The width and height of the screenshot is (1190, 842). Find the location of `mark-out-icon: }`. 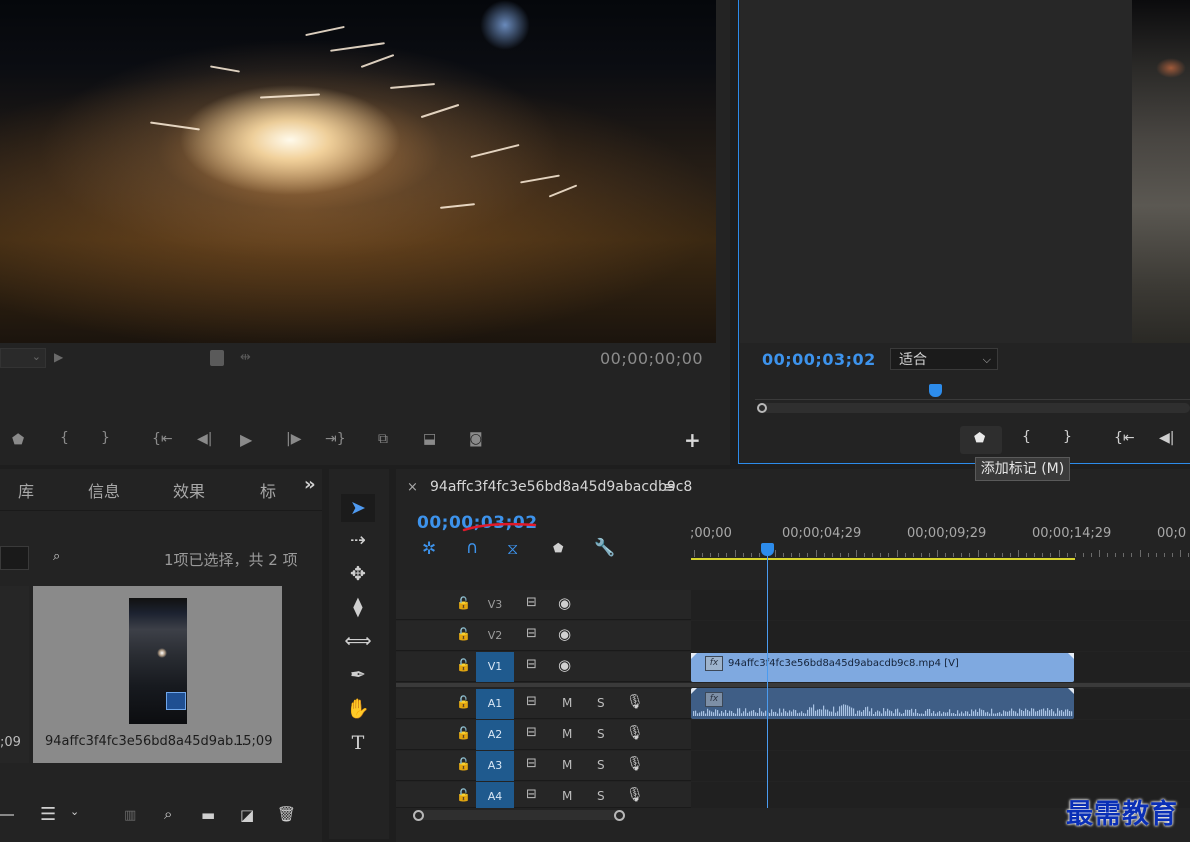

mark-out-icon: } is located at coordinates (105, 438).